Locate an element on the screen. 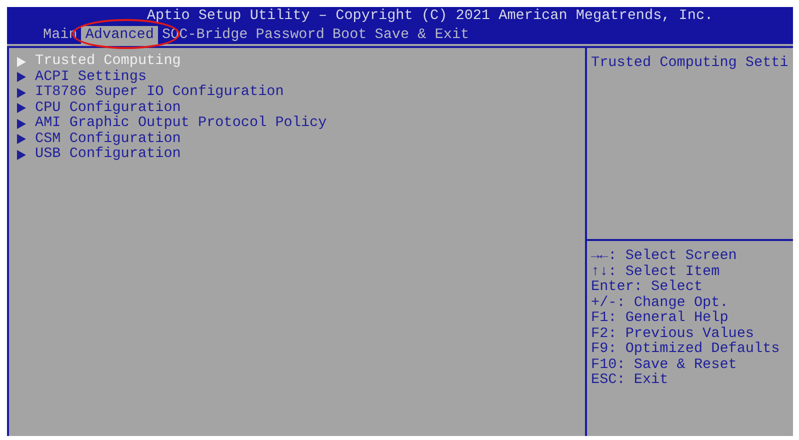 This screenshot has width=799, height=440. menu-item: AMI Graphic Output Protocol Policy is located at coordinates (301, 124).